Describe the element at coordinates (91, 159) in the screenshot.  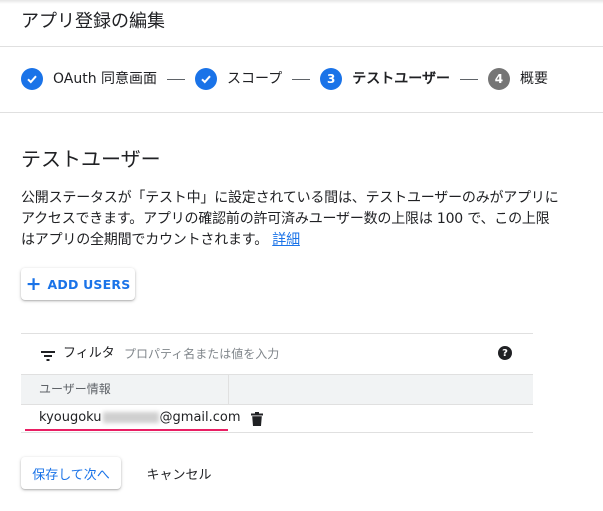
I see `section-heading: テストユーザー` at that location.